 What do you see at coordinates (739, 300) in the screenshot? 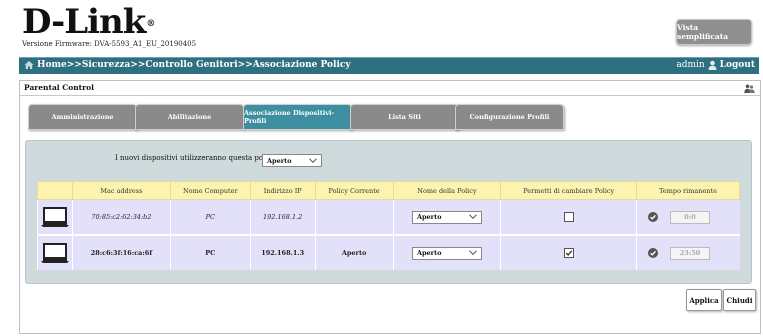
I see `close-button: Chiudi` at bounding box center [739, 300].